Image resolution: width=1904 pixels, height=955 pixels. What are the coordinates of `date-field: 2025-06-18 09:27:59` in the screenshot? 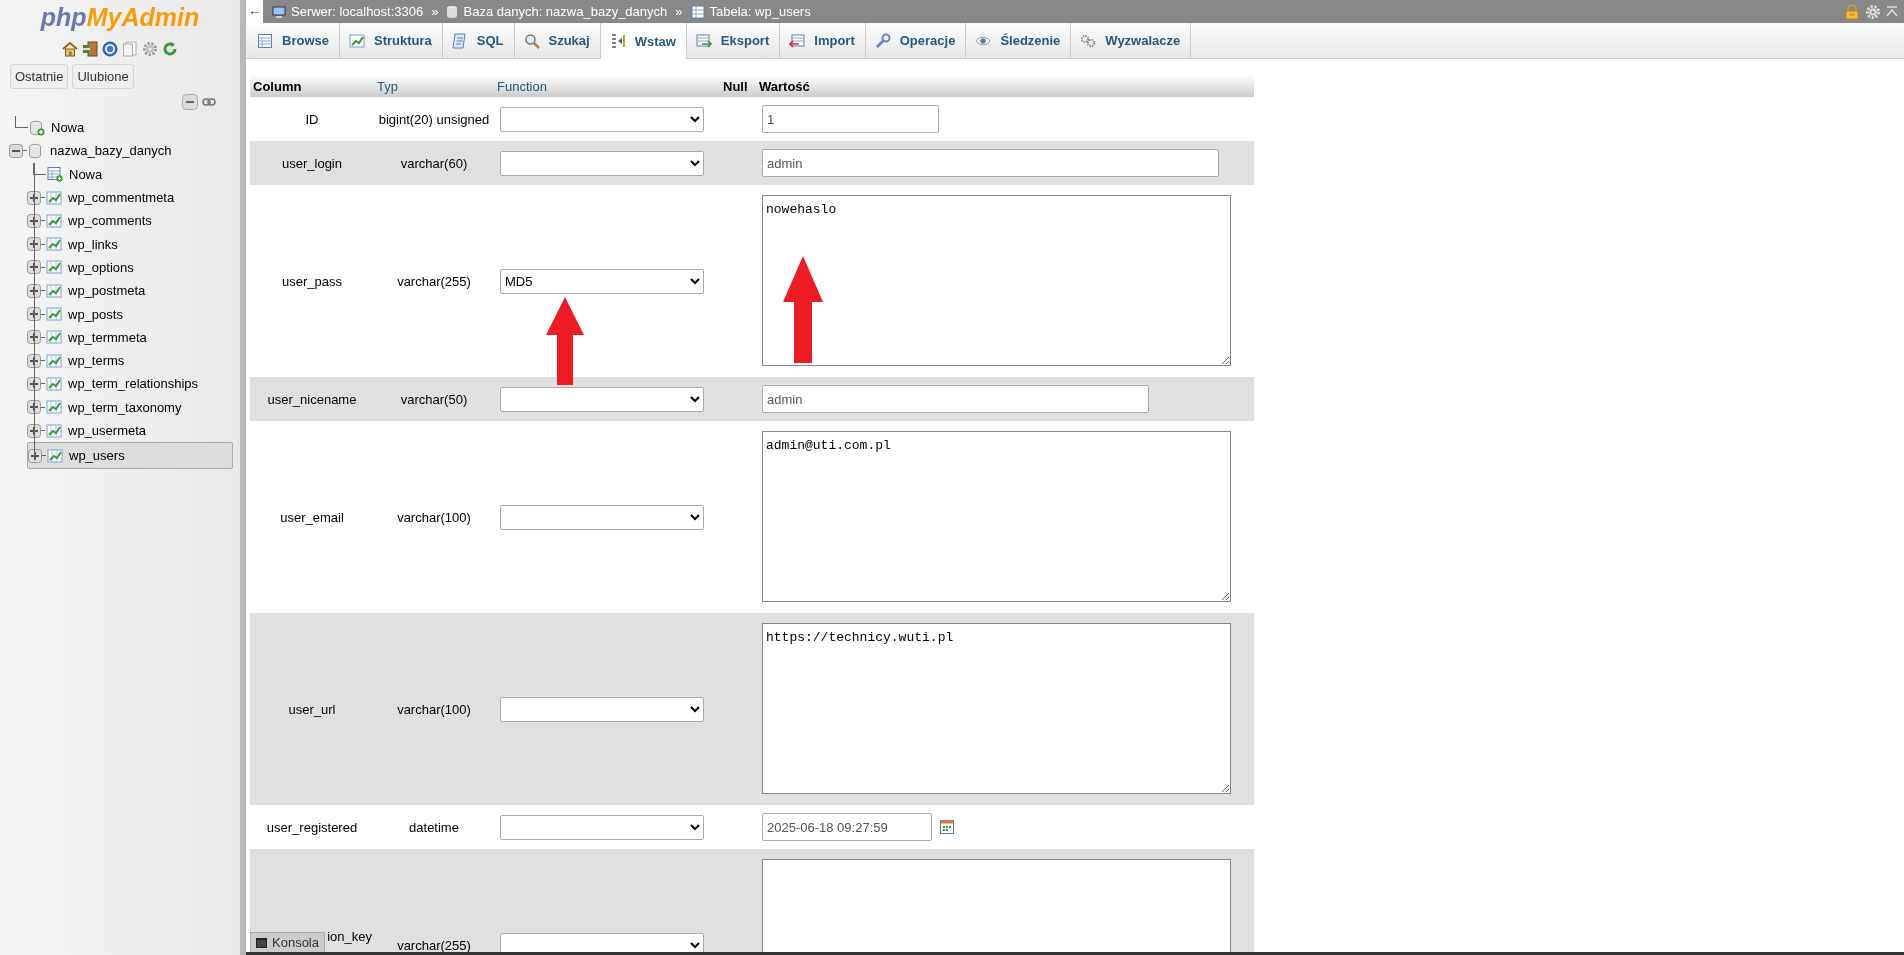 It's located at (847, 827).